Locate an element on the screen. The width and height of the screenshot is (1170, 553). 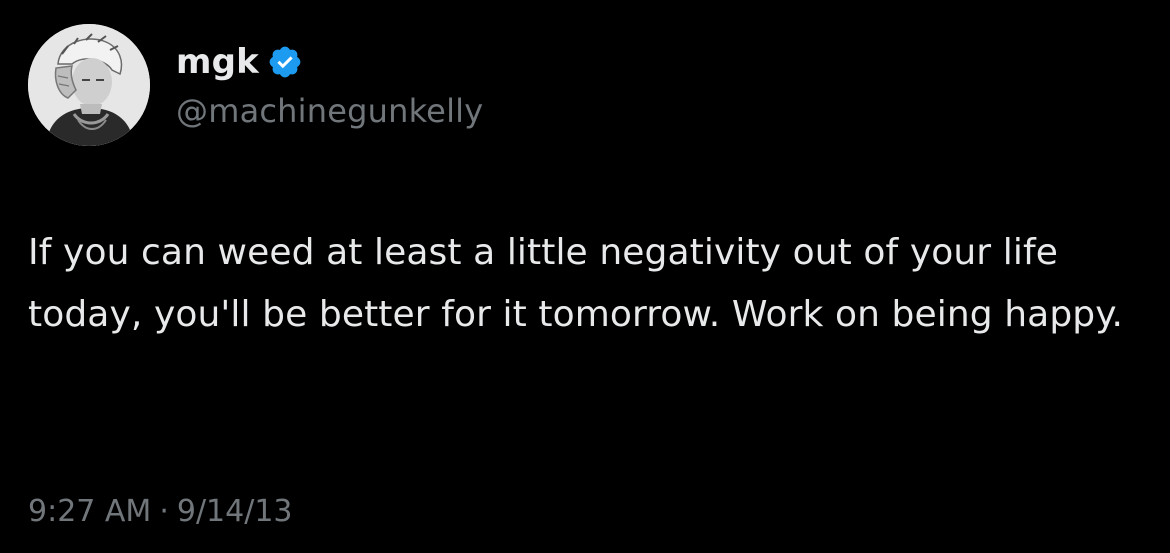
avatar-photo is located at coordinates (89, 85).